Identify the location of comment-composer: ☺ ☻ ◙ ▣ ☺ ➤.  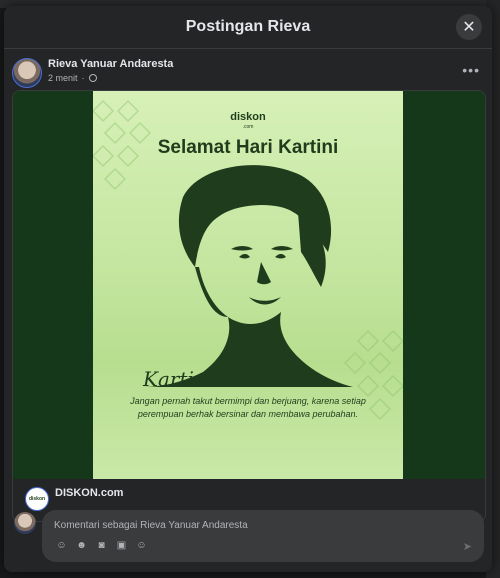
(248, 536).